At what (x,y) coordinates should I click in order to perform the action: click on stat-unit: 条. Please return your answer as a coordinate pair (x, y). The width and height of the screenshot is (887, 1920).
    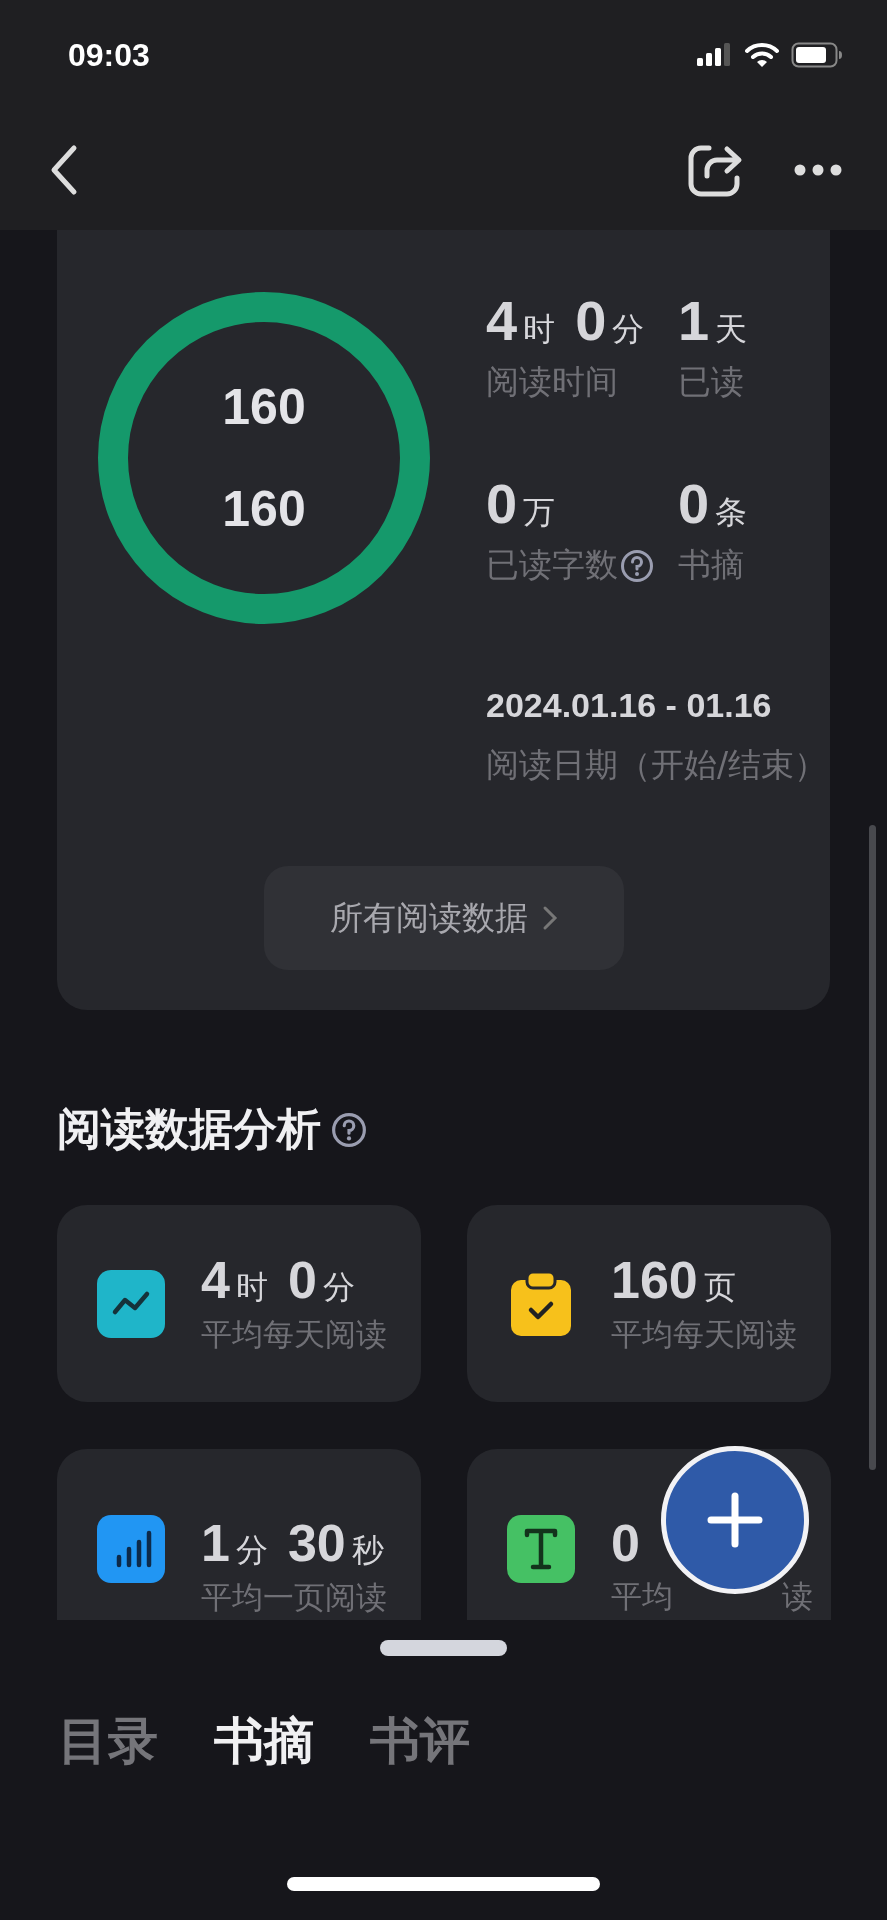
    Looking at the image, I should click on (731, 512).